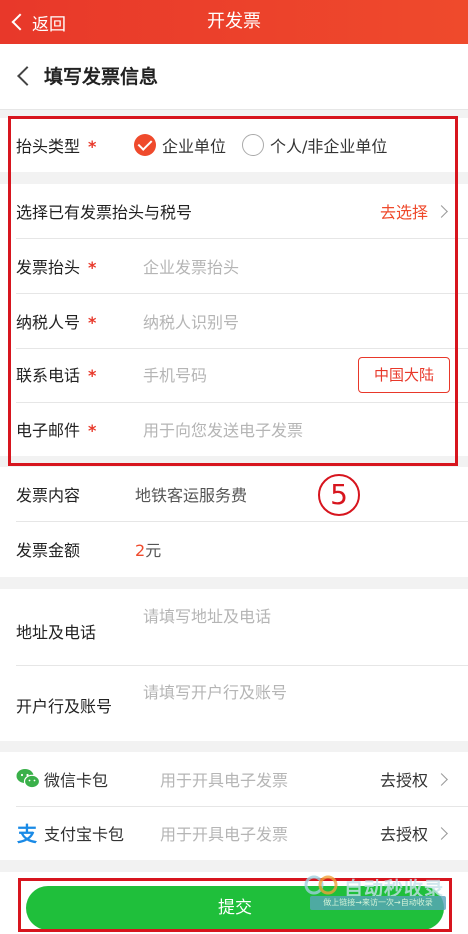 This screenshot has height=934, width=468. What do you see at coordinates (404, 211) in the screenshot?
I see `go-select-link: 去选择` at bounding box center [404, 211].